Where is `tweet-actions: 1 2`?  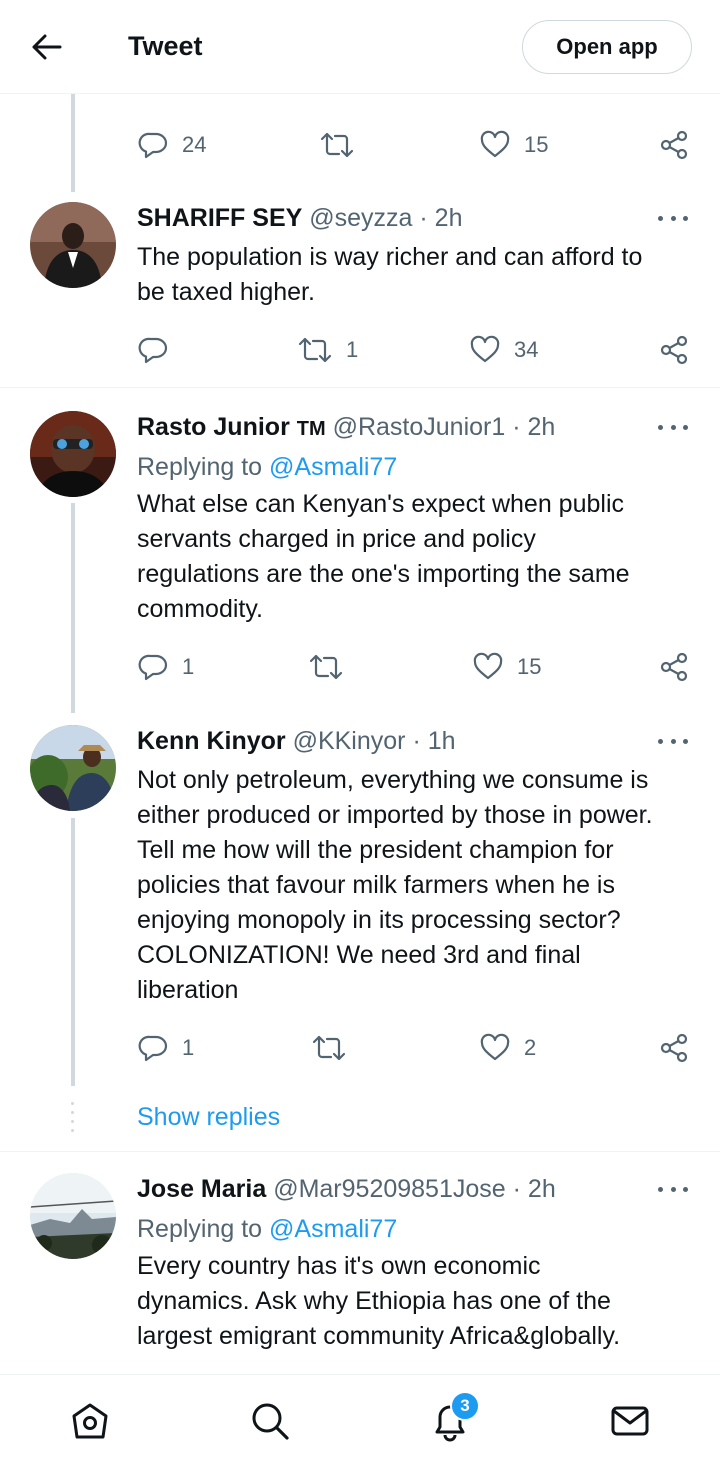 tweet-actions: 1 2 is located at coordinates (360, 1048).